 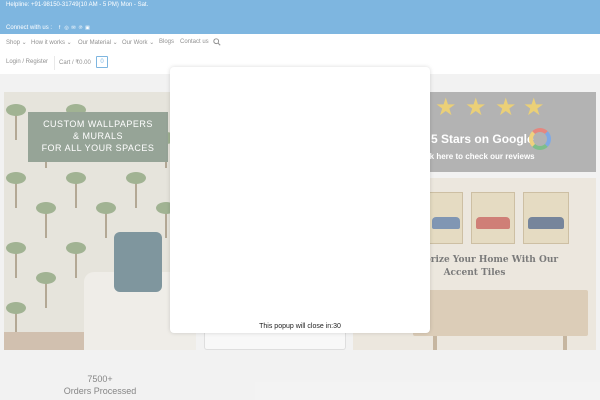 I want to click on popup-countdown-text: This popup will close in:30, so click(x=300, y=326).